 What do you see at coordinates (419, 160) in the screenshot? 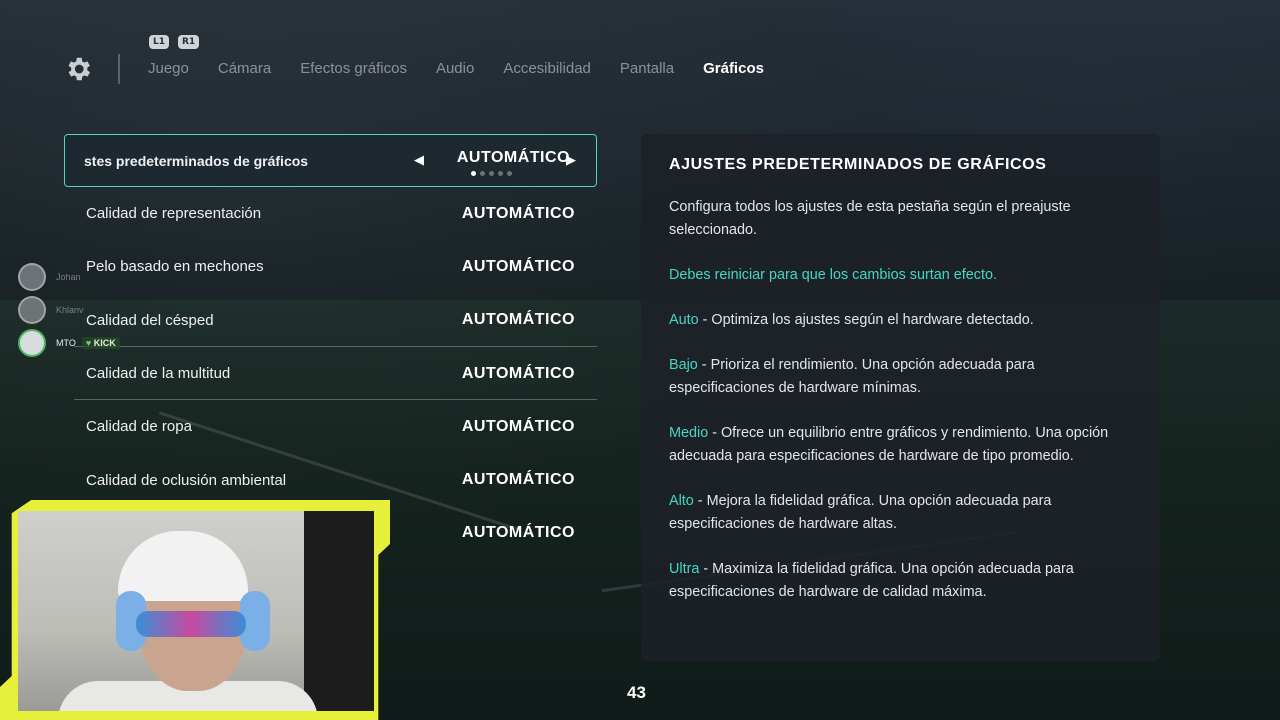
I see `arrow-left-icon: ◀` at bounding box center [419, 160].